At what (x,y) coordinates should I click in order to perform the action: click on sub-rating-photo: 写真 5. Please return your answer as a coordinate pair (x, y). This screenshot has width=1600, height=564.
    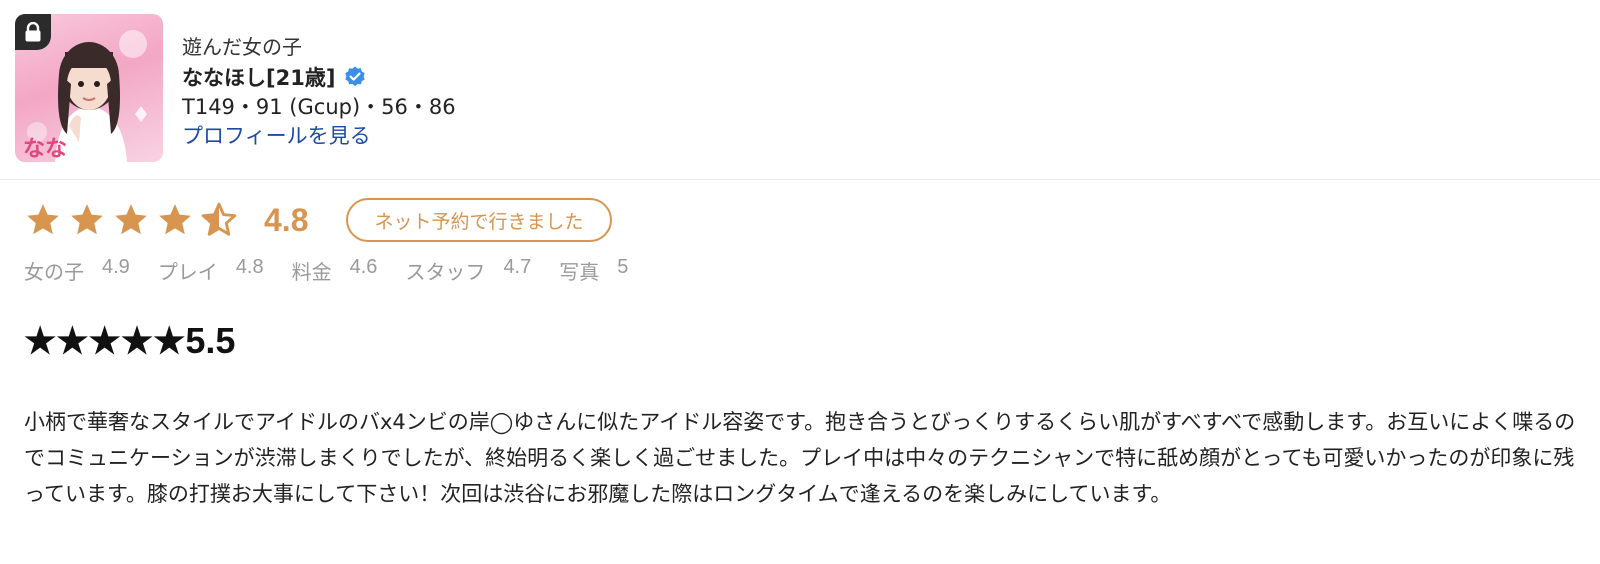
    Looking at the image, I should click on (593, 270).